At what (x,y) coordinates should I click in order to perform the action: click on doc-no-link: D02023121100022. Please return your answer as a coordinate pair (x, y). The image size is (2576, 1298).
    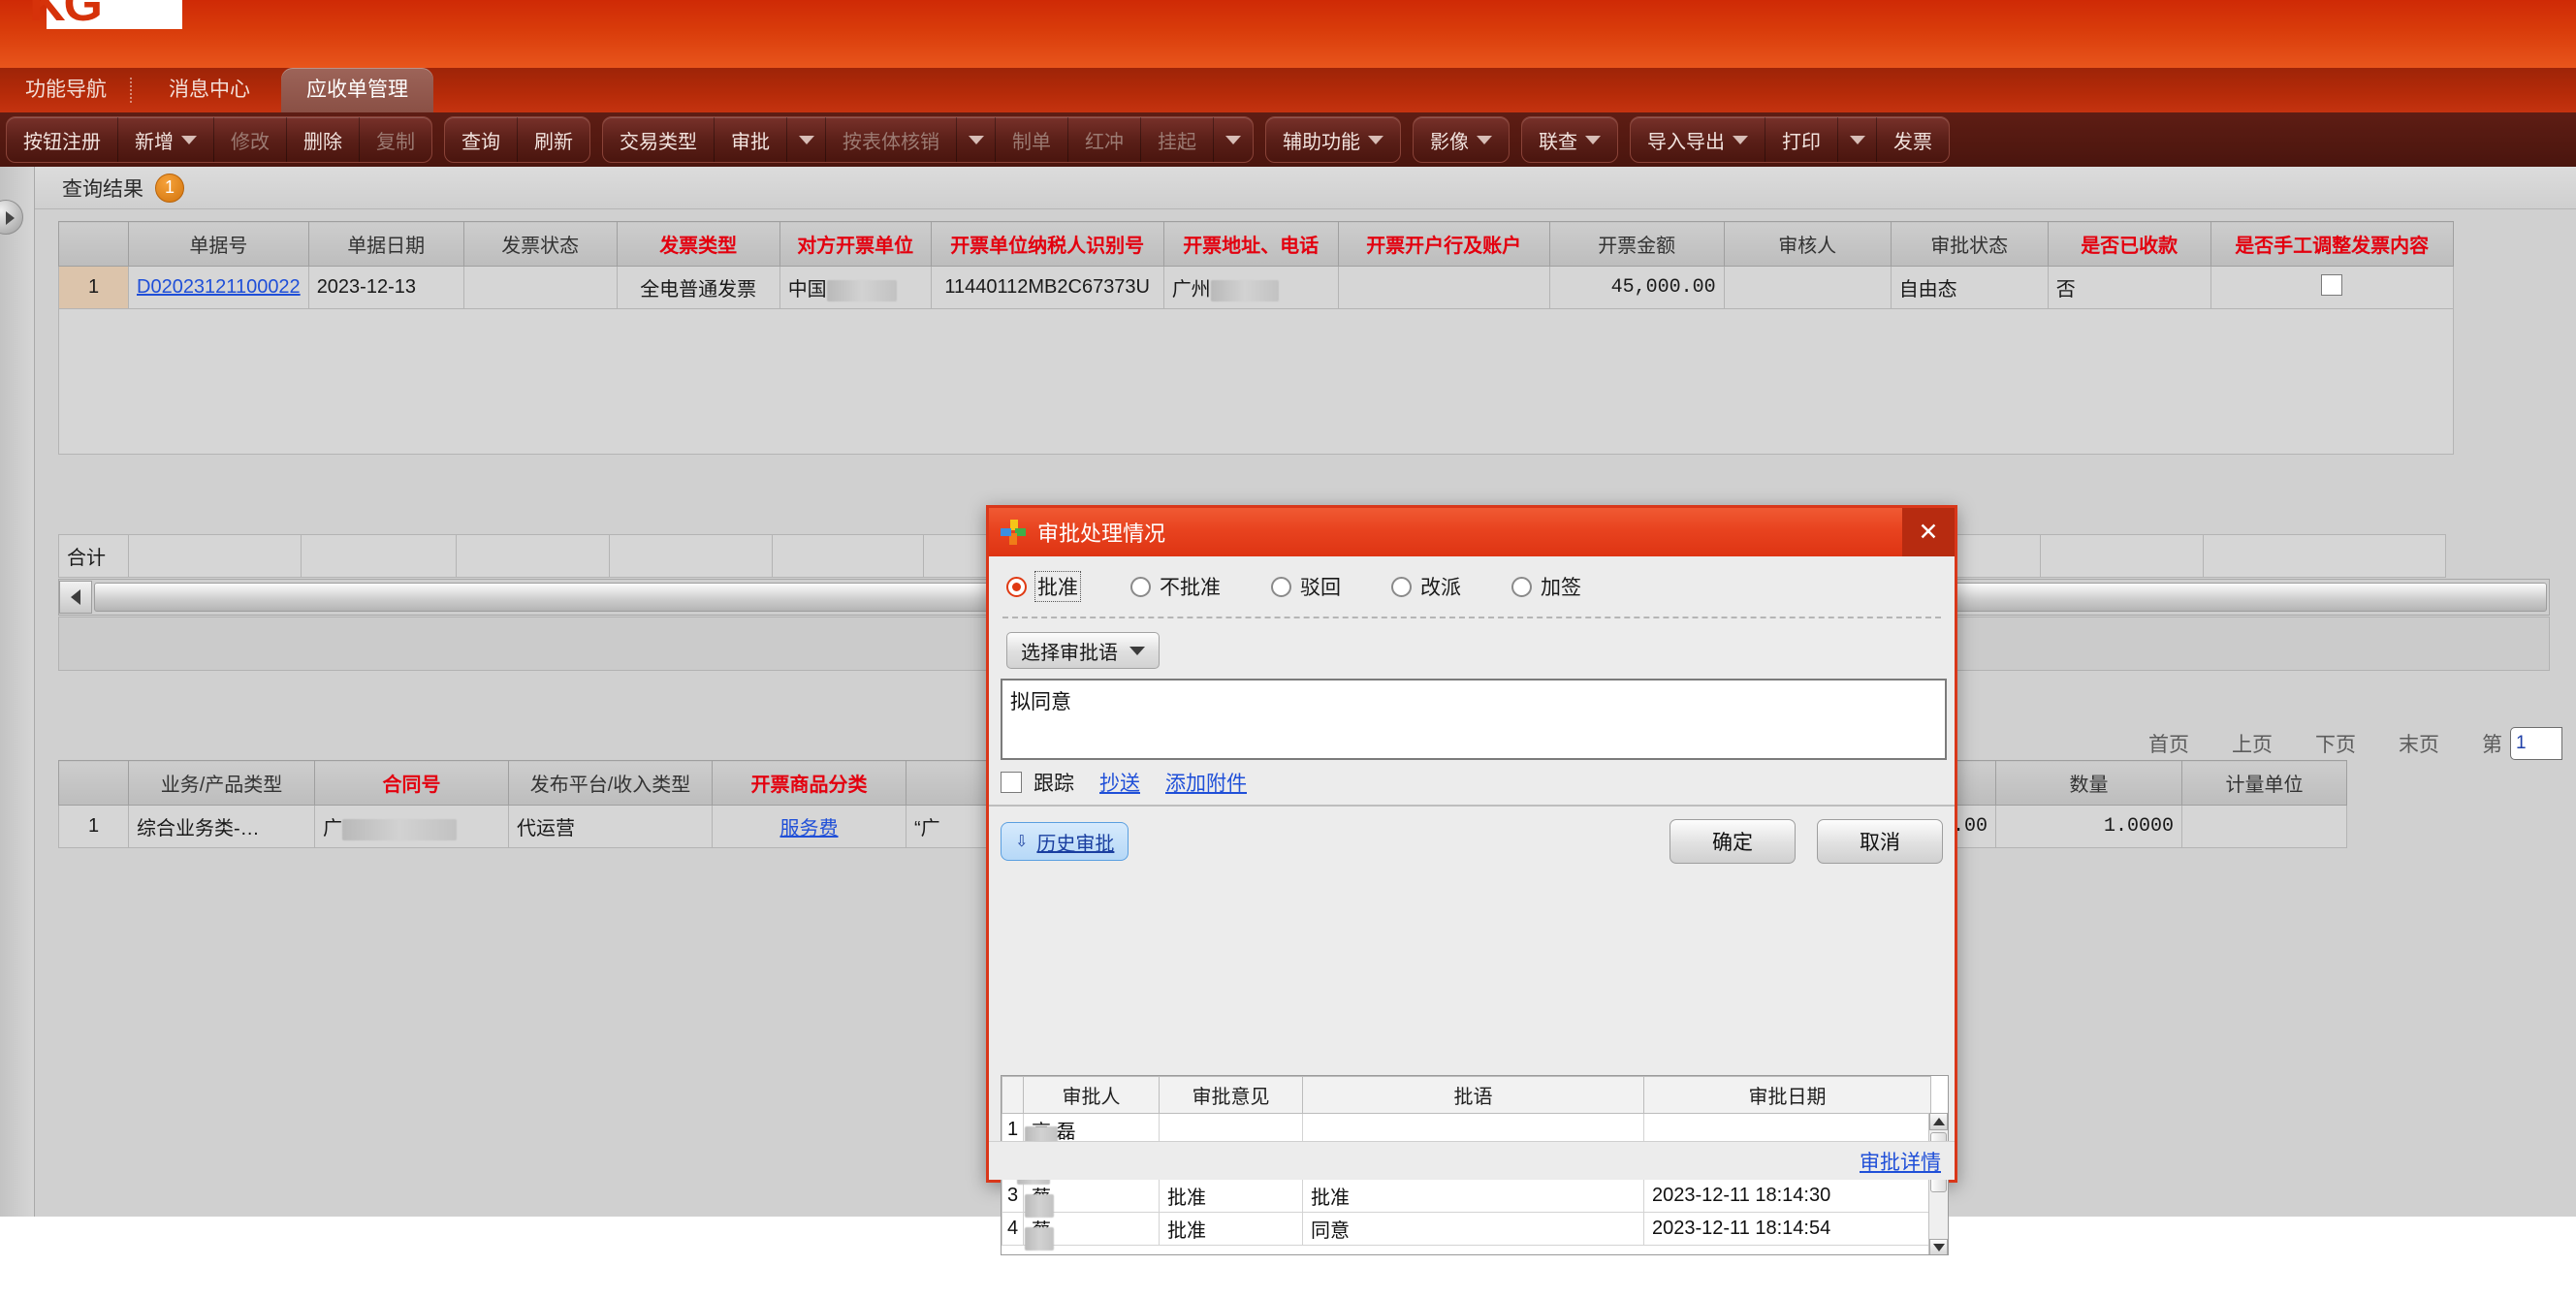
    Looking at the image, I should click on (219, 287).